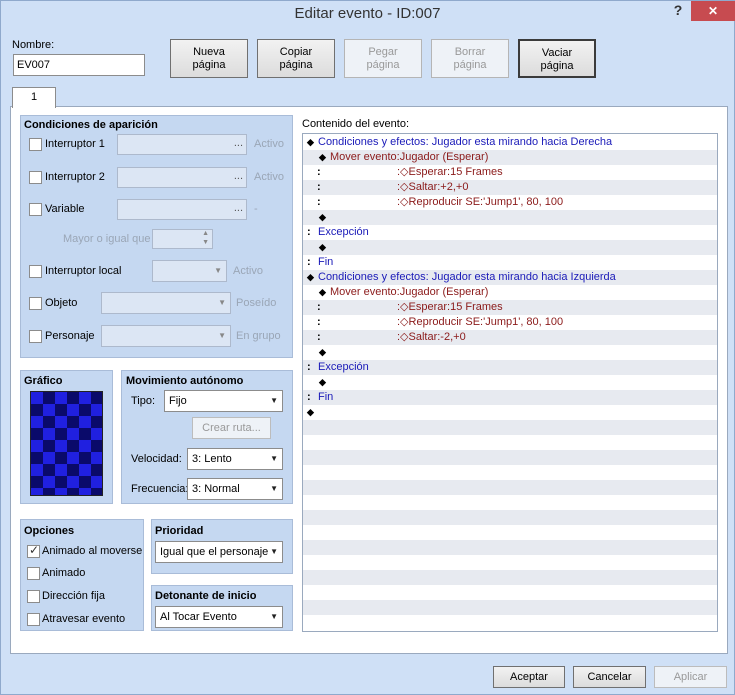 The height and width of the screenshot is (695, 735). I want to click on spin-down-icon: ▼, so click(205, 242).